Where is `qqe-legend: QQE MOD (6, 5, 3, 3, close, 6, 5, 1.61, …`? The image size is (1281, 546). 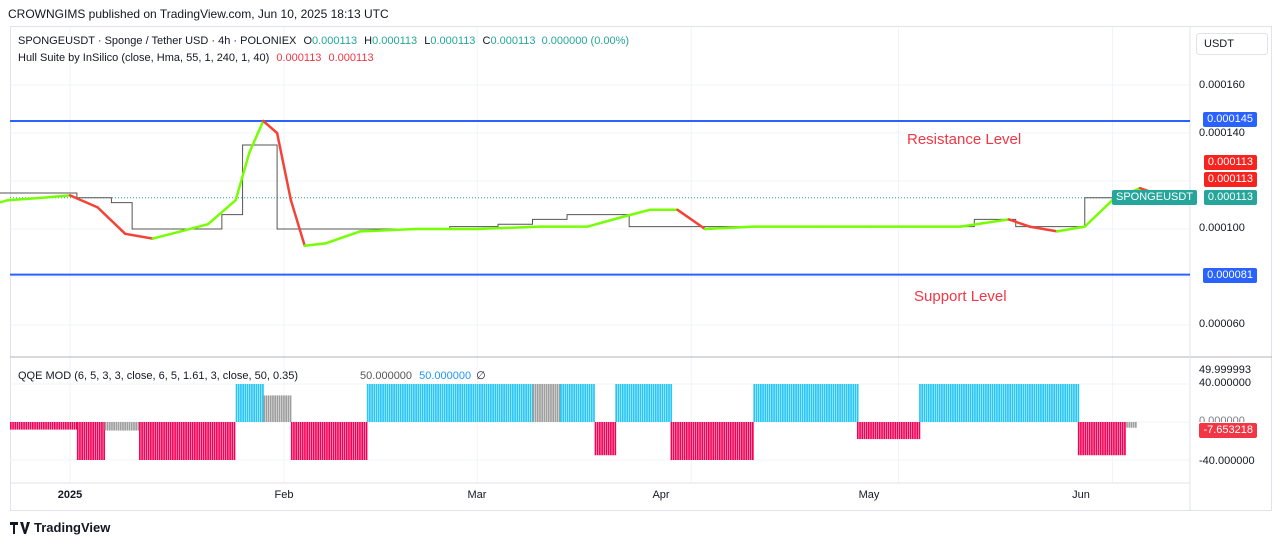
qqe-legend: QQE MOD (6, 5, 3, 3, close, 6, 5, 1.61, … is located at coordinates (252, 375).